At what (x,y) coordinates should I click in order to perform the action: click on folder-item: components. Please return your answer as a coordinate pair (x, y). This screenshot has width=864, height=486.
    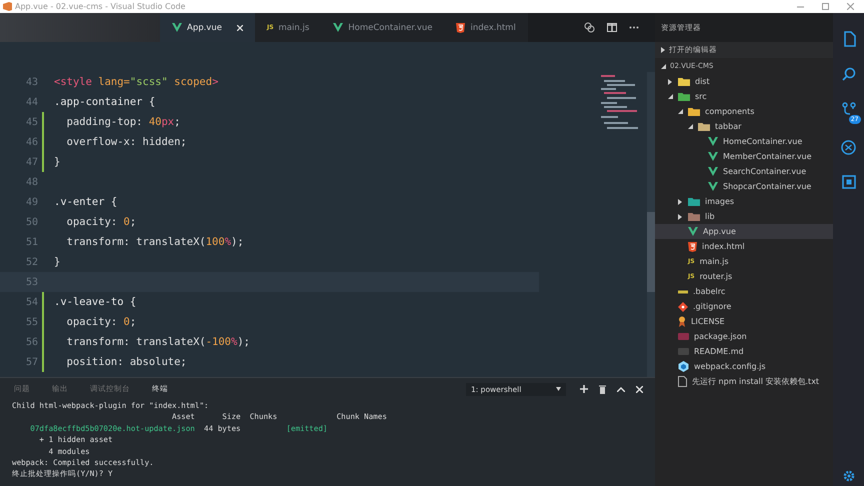
    Looking at the image, I should click on (744, 111).